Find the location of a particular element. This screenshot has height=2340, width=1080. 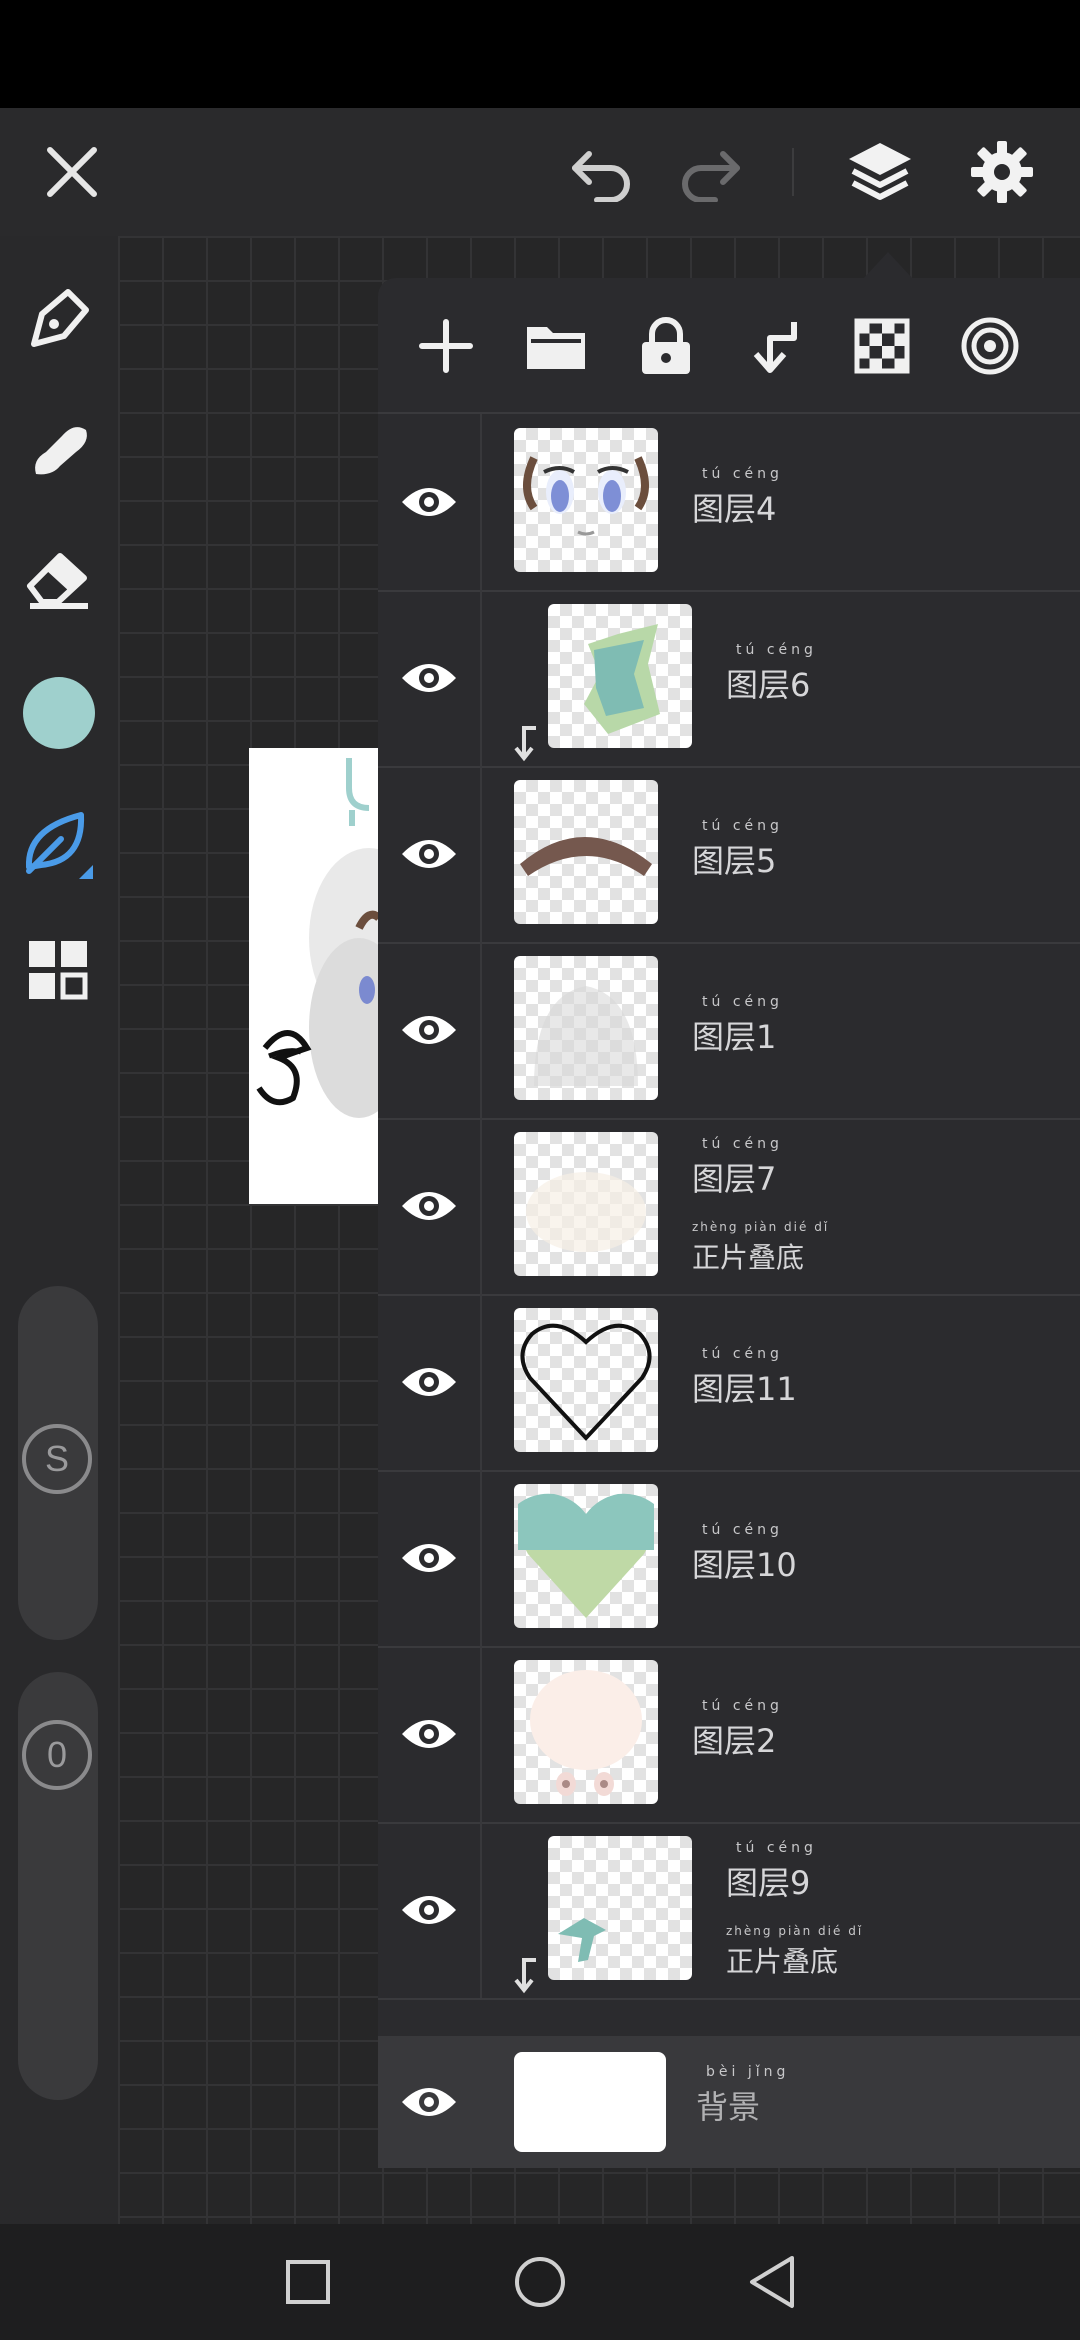

layer-row: tú céng 图层7 zhèng piàn dié dǐ 正片叠底 is located at coordinates (729, 1207).